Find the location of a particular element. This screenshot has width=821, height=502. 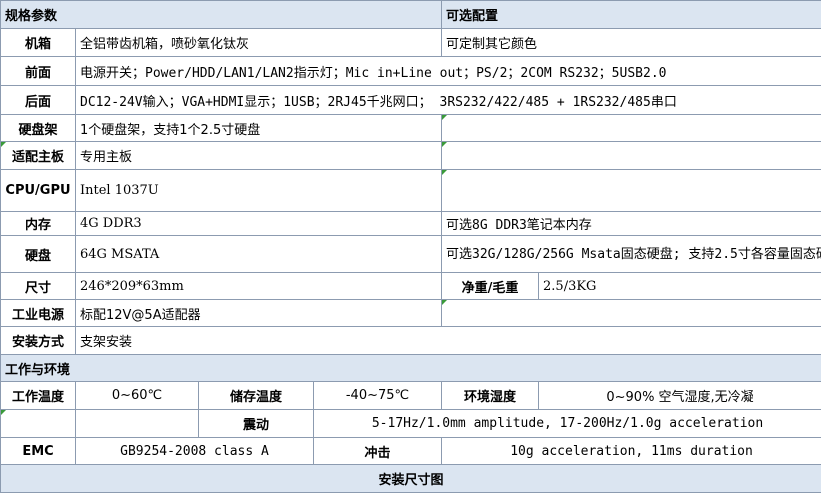

hdd-bay-label: 硬盘架 is located at coordinates (38, 128).